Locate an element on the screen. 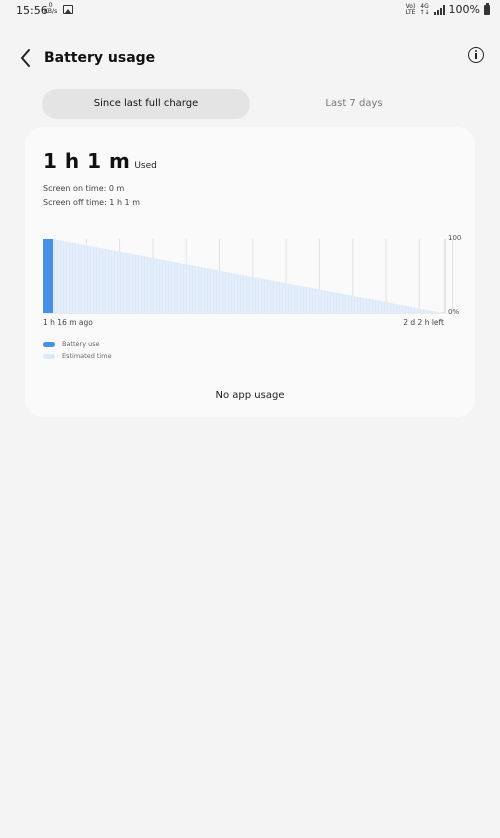  chart-x-end-label: 2 d 2 h left is located at coordinates (423, 322).